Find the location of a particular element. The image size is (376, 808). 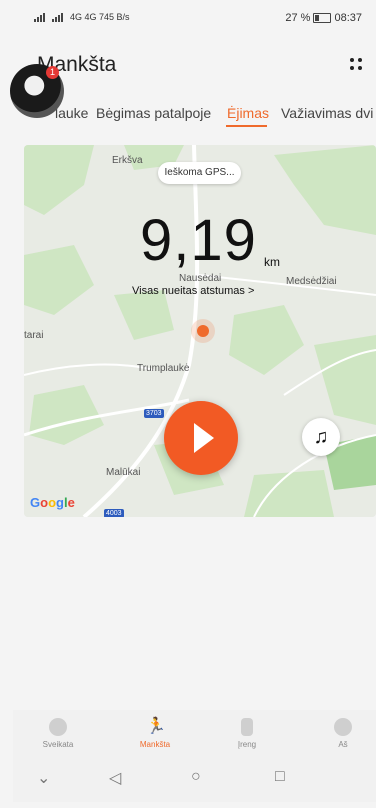

signal-icon is located at coordinates (41, 17).